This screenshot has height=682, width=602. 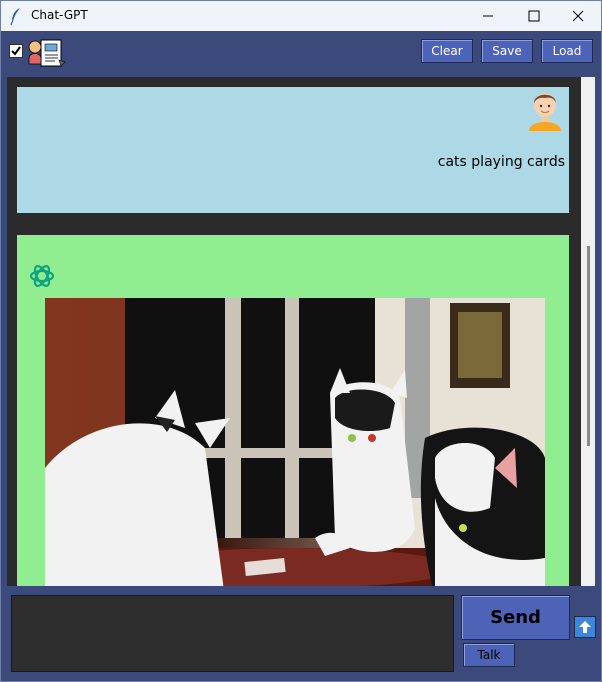 I want to click on user-message-text: cats playing cards, so click(x=501, y=162).